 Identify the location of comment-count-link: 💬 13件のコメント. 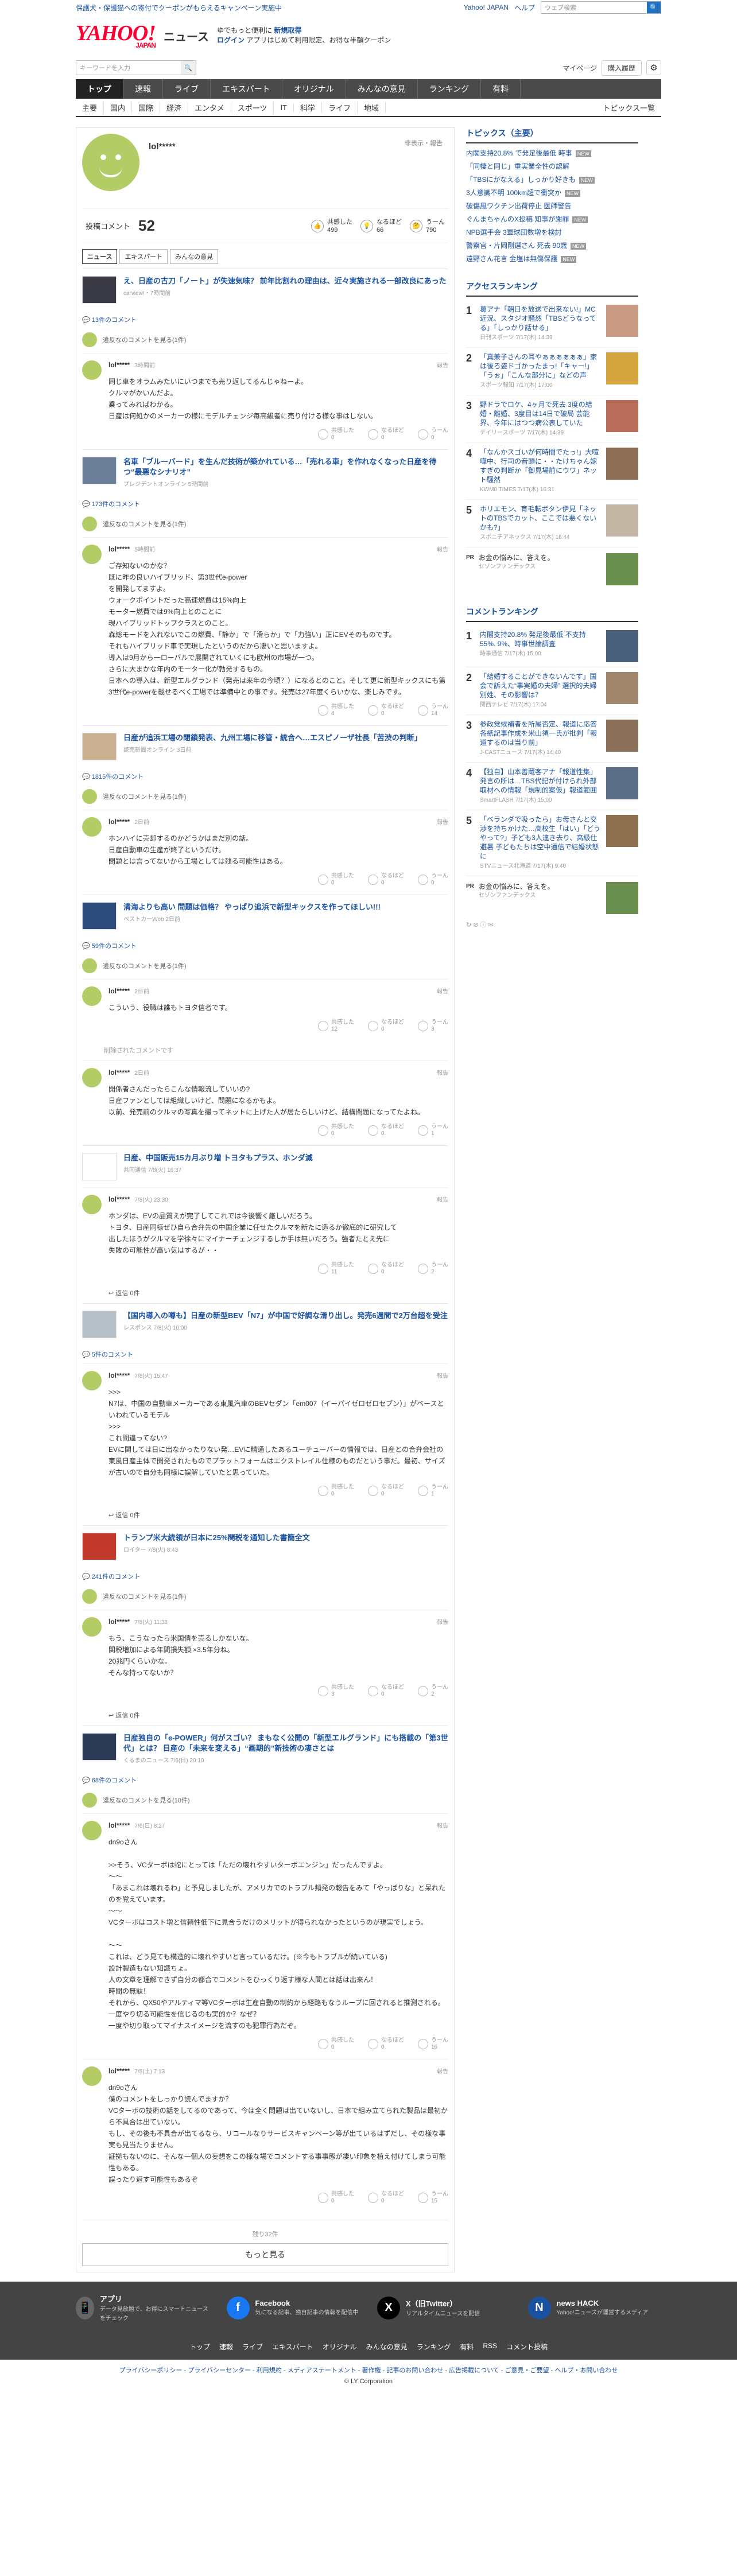
(265, 319).